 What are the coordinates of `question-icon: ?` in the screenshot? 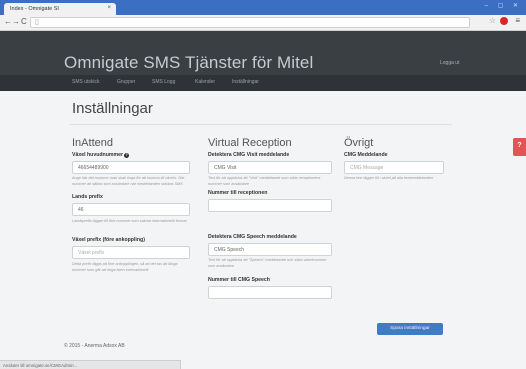 It's located at (127, 155).